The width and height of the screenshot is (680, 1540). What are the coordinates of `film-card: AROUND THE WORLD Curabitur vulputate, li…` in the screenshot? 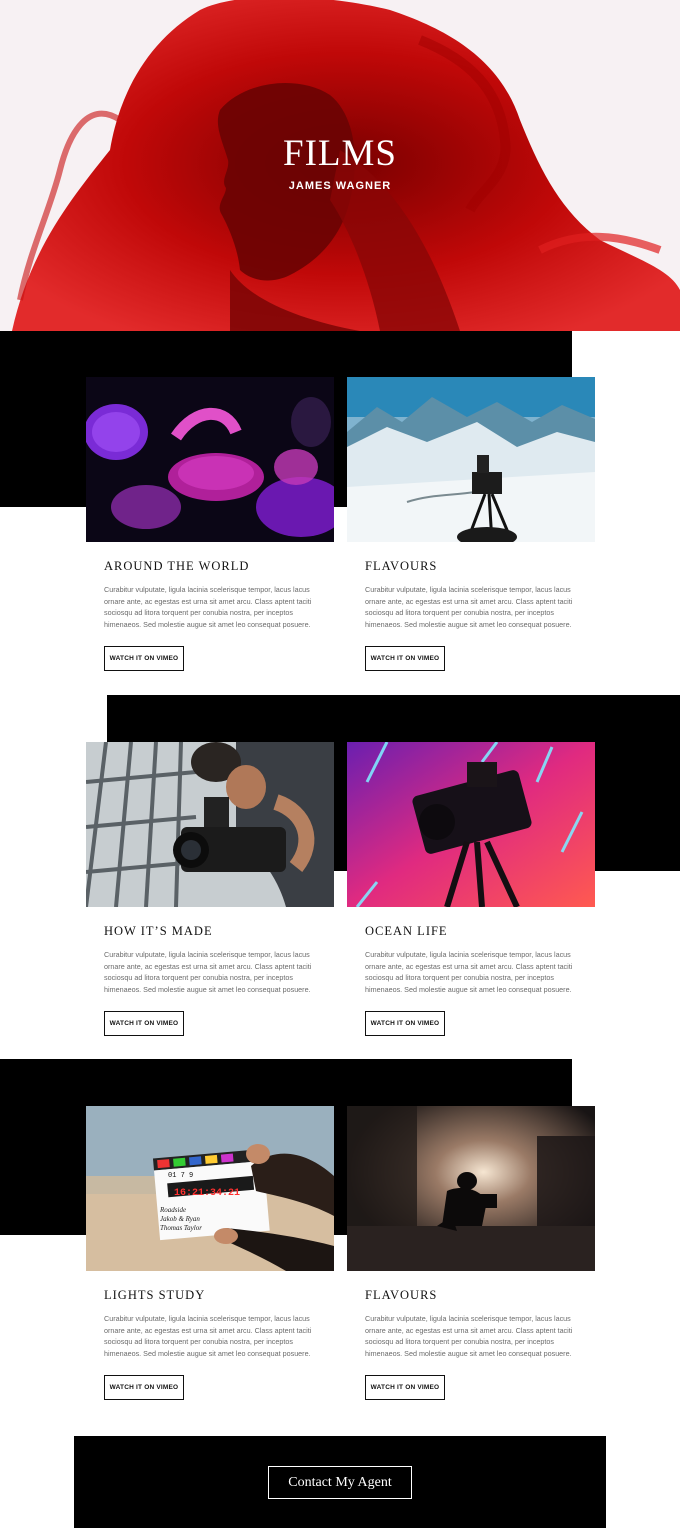 It's located at (210, 524).